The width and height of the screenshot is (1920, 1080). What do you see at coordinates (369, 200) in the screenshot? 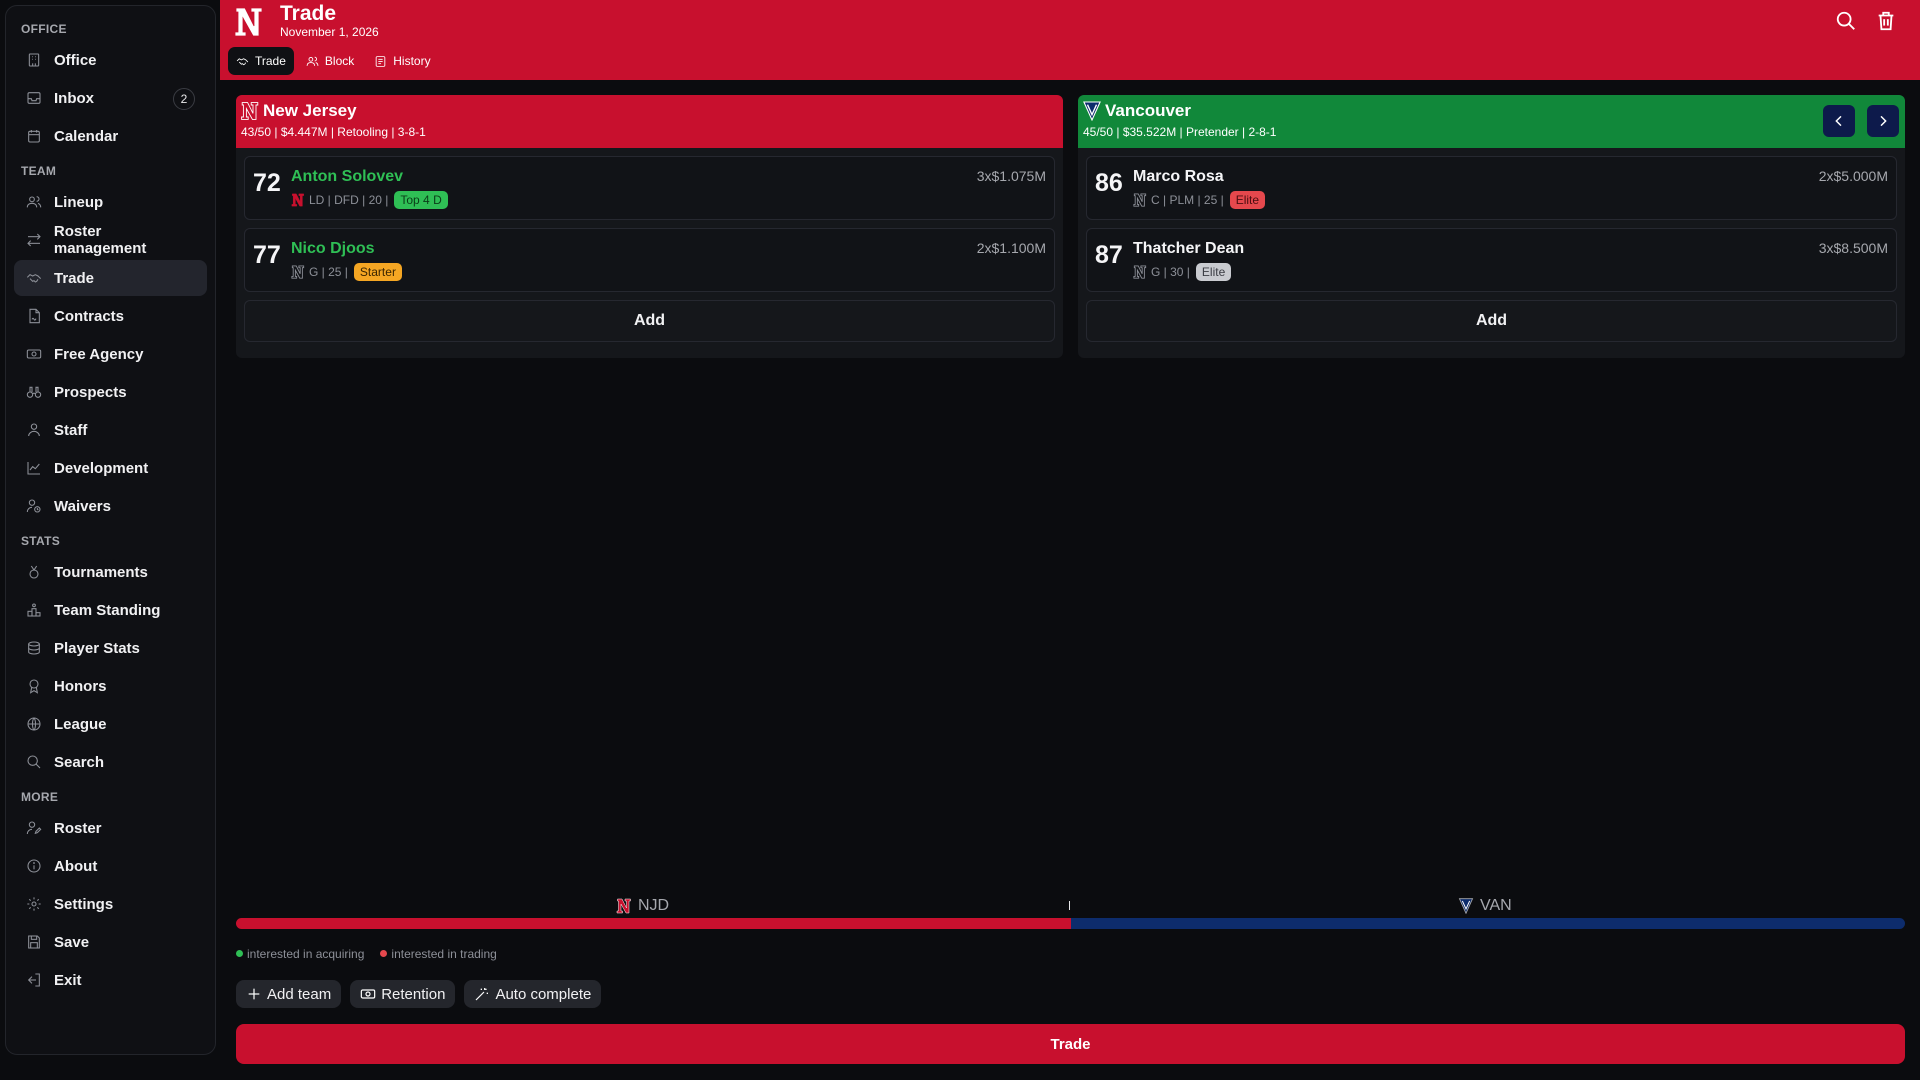
I see `player-info: LD | DFD | 20 | Top 4 D` at bounding box center [369, 200].